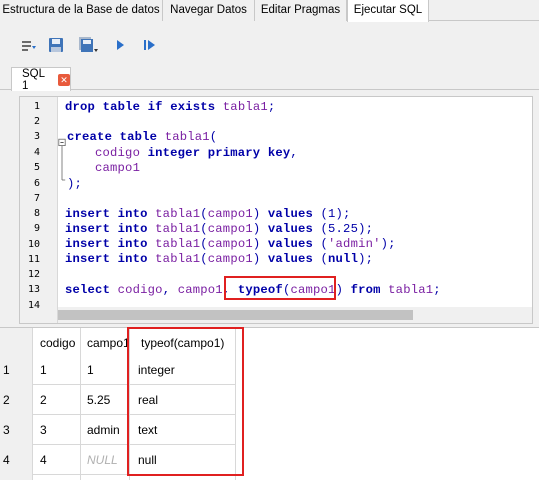 The image size is (539, 480). What do you see at coordinates (269, 79) in the screenshot?
I see `editor-tab-strip: SQL 1 ✕` at bounding box center [269, 79].